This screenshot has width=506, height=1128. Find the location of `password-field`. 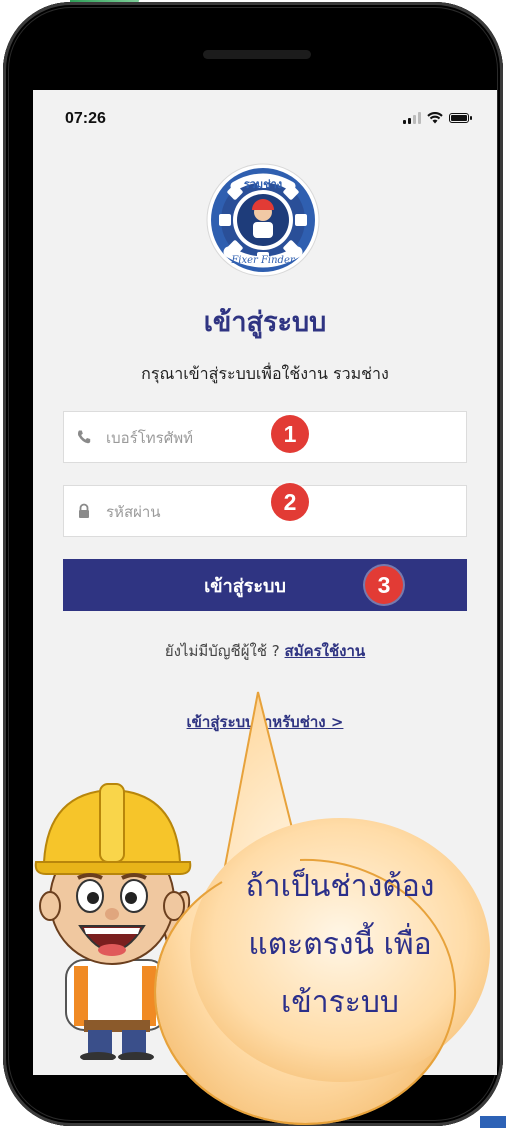

password-field is located at coordinates (265, 511).